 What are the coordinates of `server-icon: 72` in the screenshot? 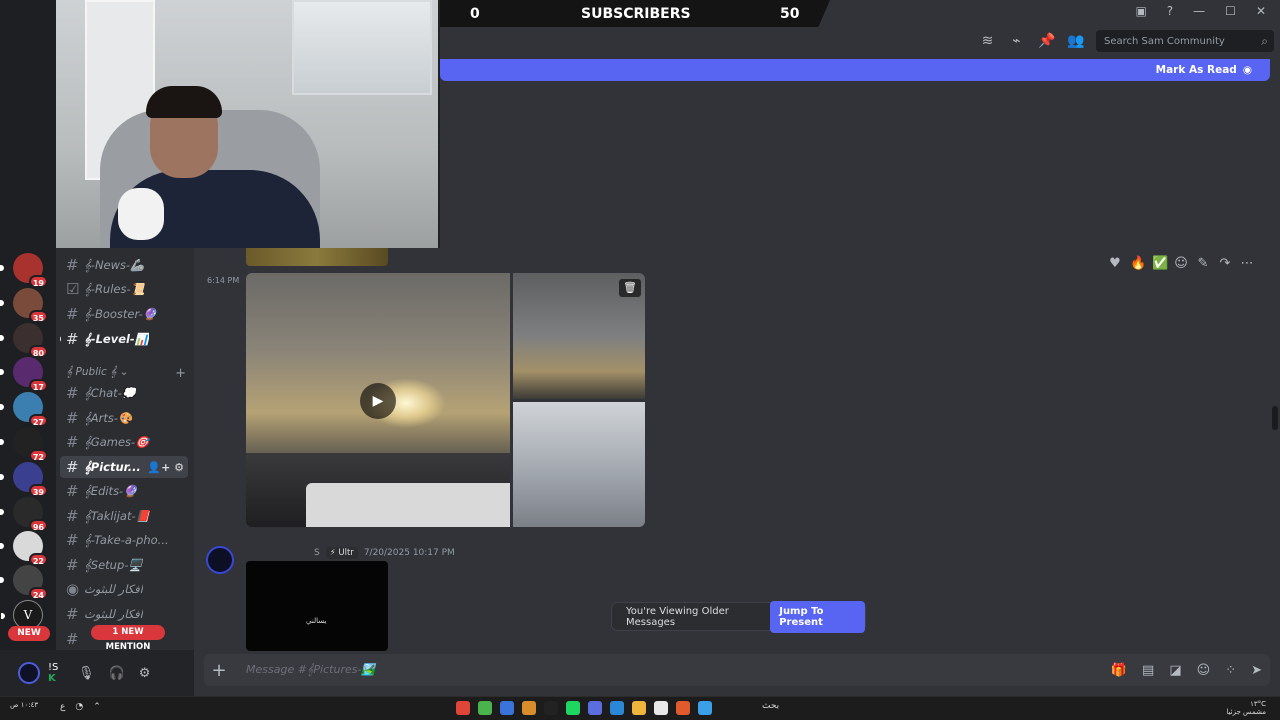 It's located at (24, 444).